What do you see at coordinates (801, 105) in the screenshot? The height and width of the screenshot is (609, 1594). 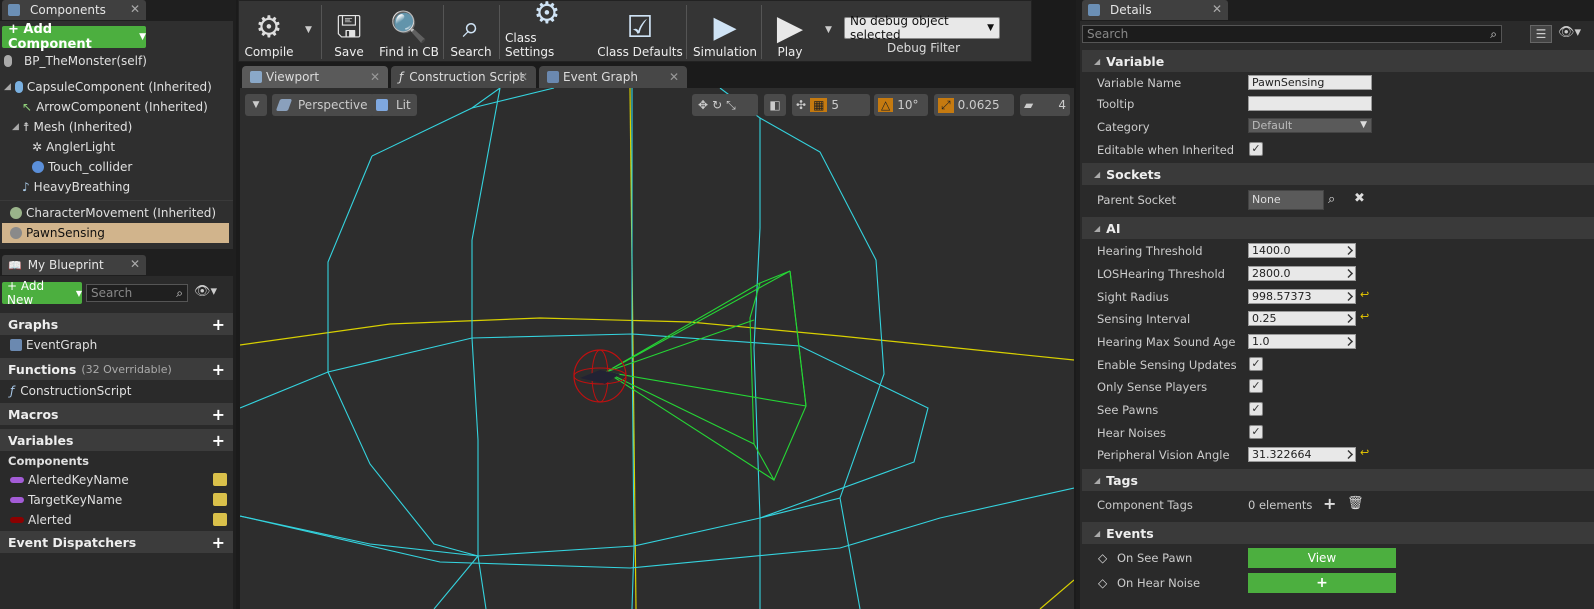 I see `surface-snap-icon: ✣` at bounding box center [801, 105].